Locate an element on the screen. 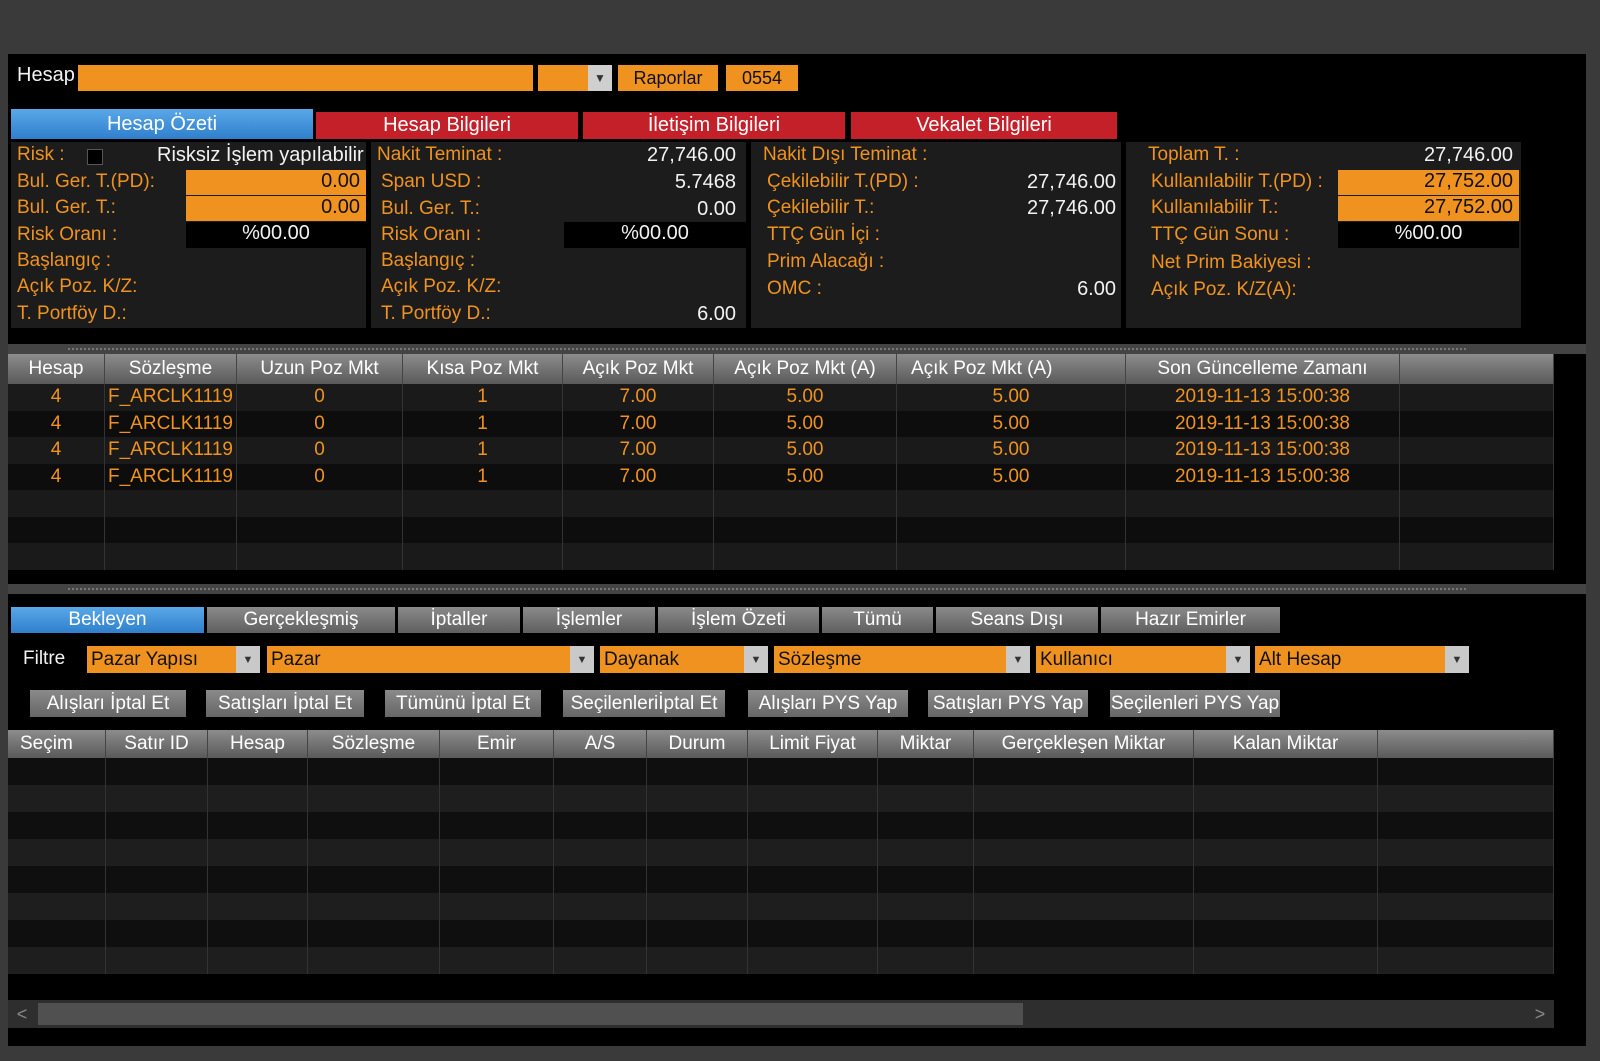 Image resolution: width=1600 pixels, height=1061 pixels. tab-bekleyen: Bekleyen is located at coordinates (107, 620).